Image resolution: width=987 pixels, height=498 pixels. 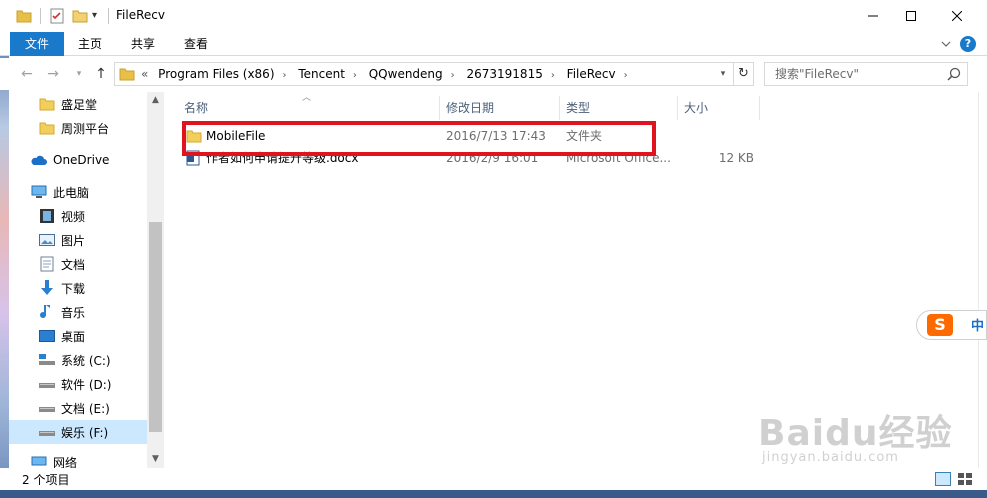 I want to click on nav-item-drive-e: 文档 (E:), so click(x=78, y=408).